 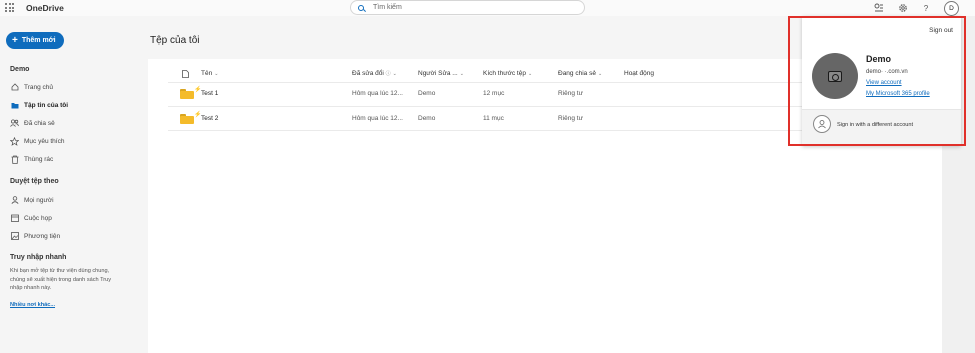 I want to click on column-header-sharing: Đang chia sẻ ⌄, so click(x=580, y=73).